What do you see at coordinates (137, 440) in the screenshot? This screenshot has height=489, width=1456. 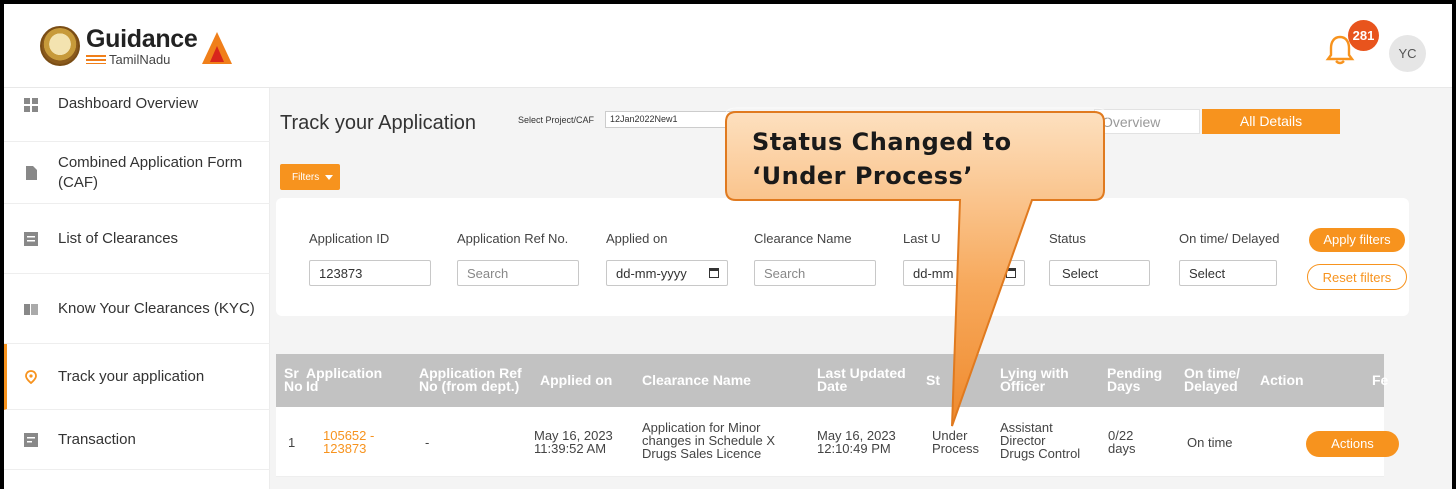 I see `sidebar-item-transaction: Transaction` at bounding box center [137, 440].